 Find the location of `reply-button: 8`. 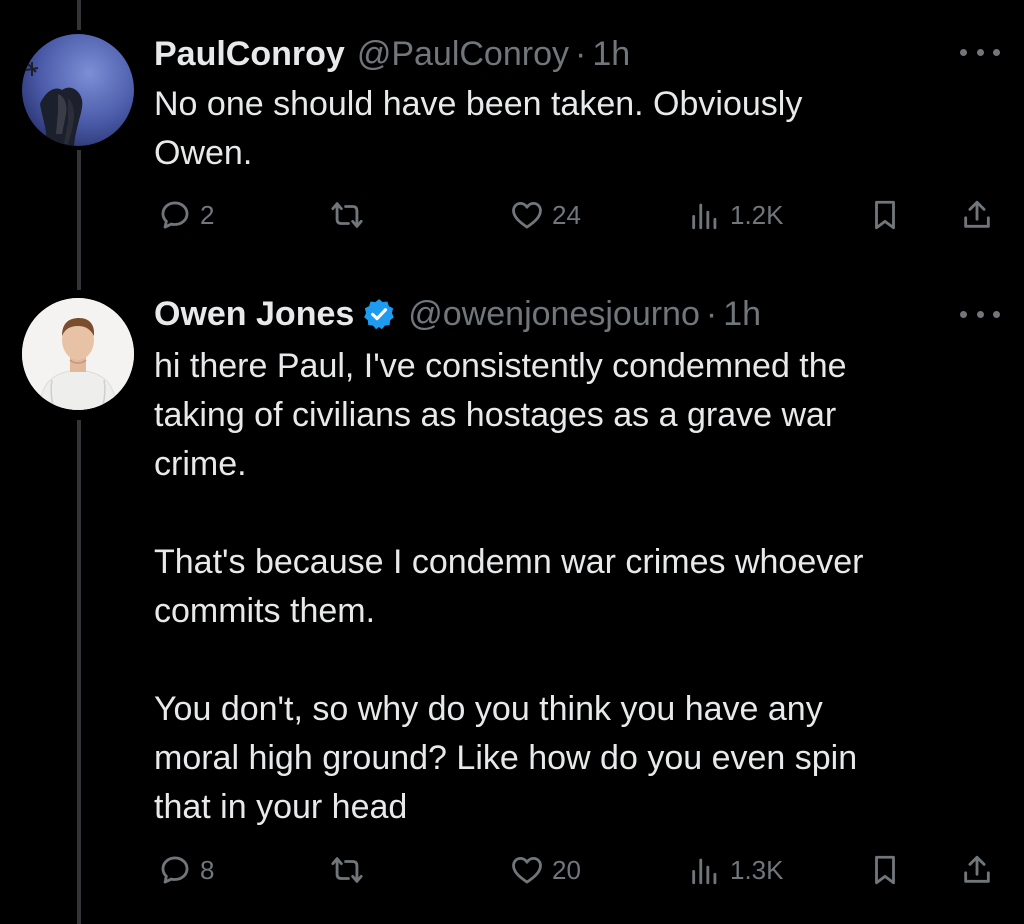

reply-button: 8 is located at coordinates (186, 870).